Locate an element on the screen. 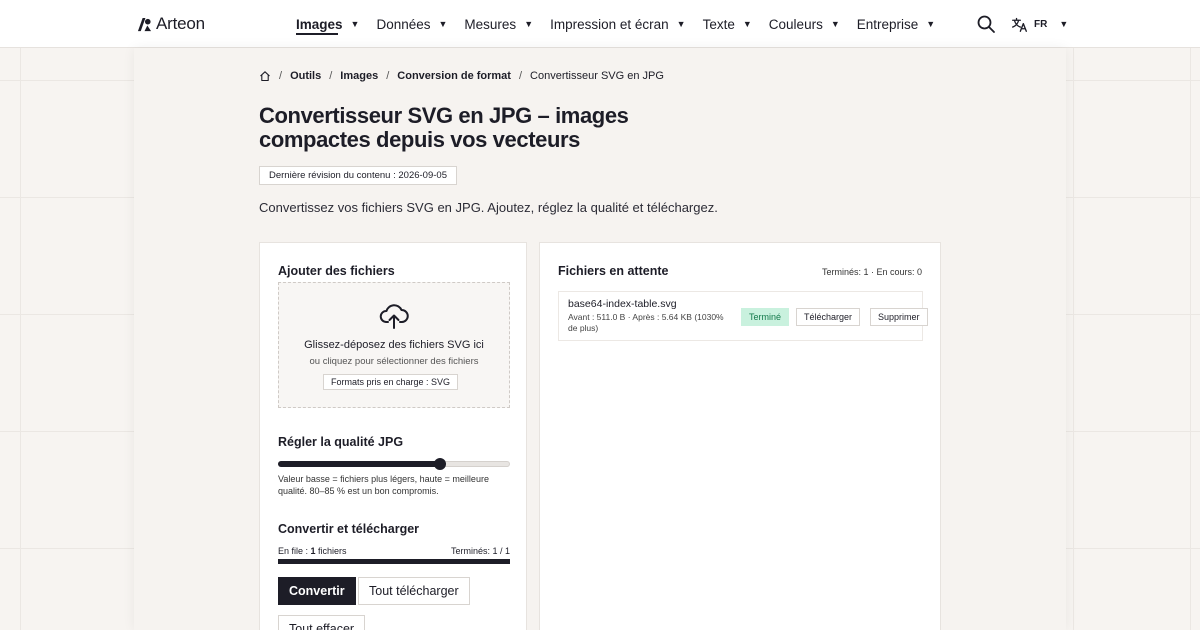 The width and height of the screenshot is (1200, 630). nav-item-images: Images ▼ is located at coordinates (327, 24).